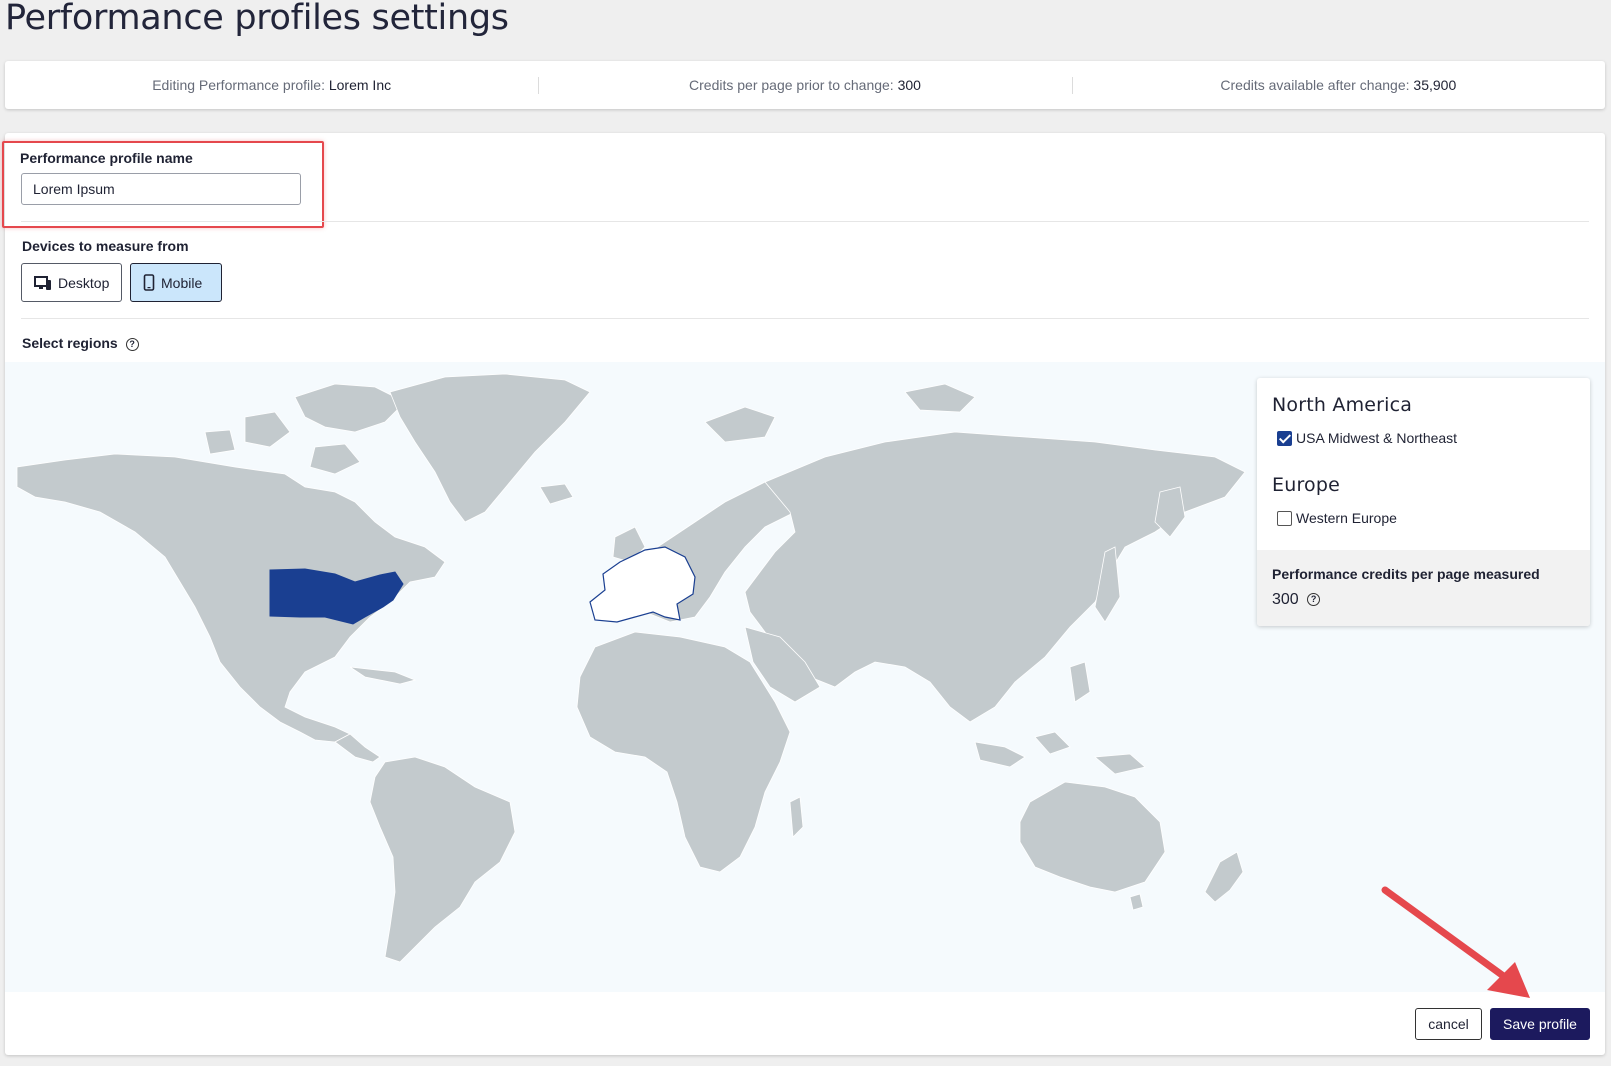 The width and height of the screenshot is (1611, 1066). What do you see at coordinates (161, 189) in the screenshot?
I see `profile-name-input` at bounding box center [161, 189].